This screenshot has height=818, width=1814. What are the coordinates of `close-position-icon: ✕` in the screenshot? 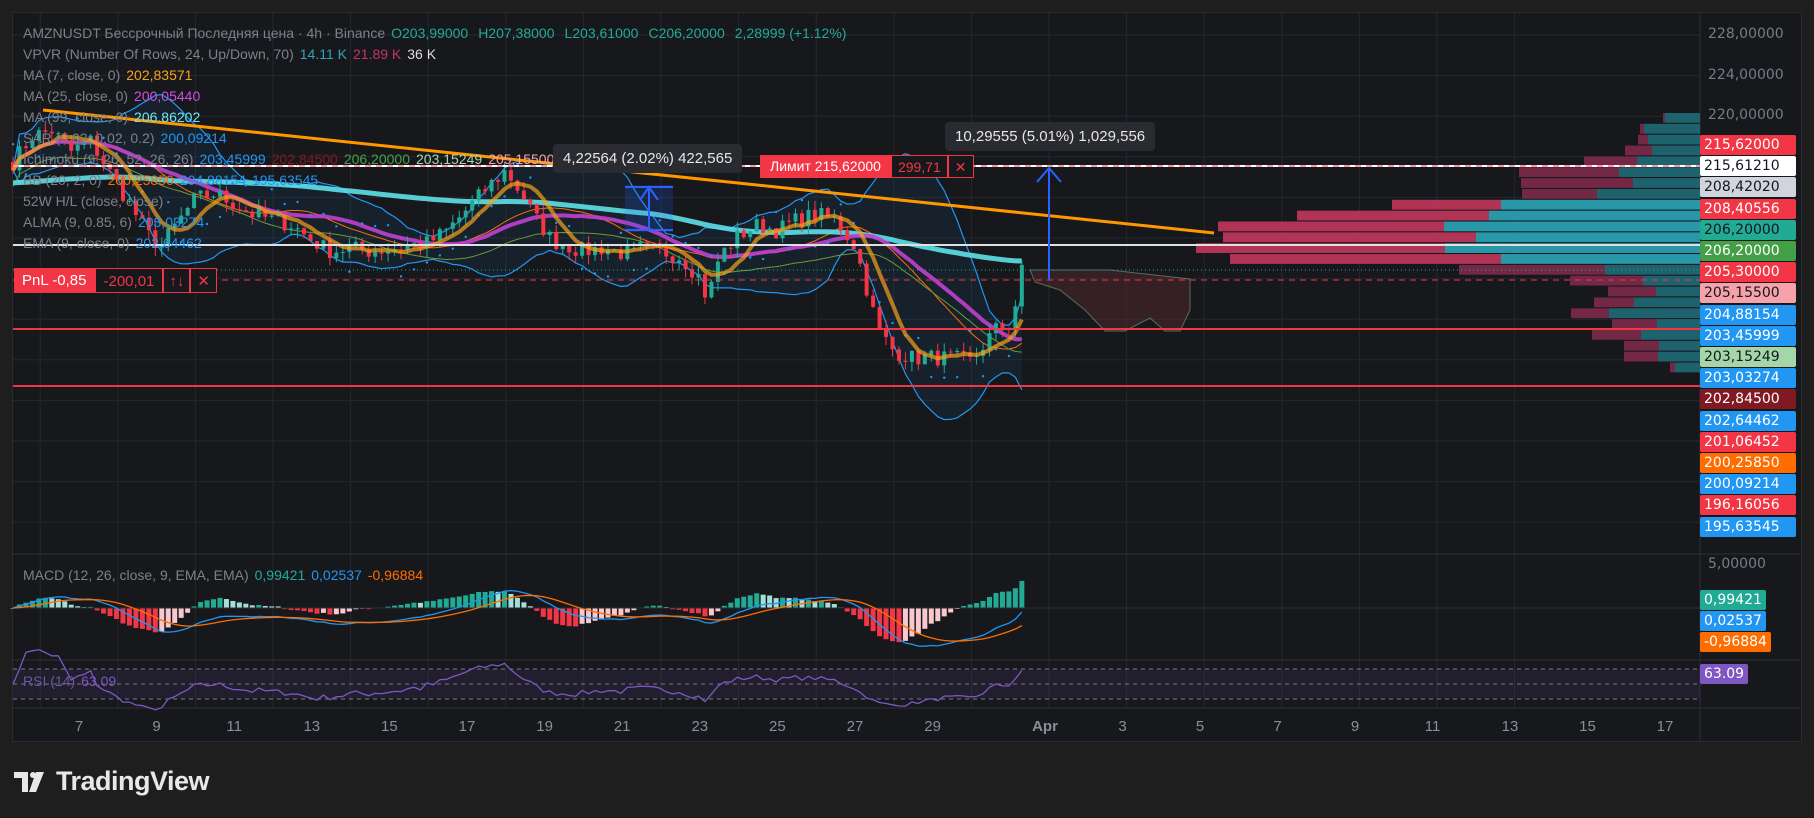 It's located at (203, 280).